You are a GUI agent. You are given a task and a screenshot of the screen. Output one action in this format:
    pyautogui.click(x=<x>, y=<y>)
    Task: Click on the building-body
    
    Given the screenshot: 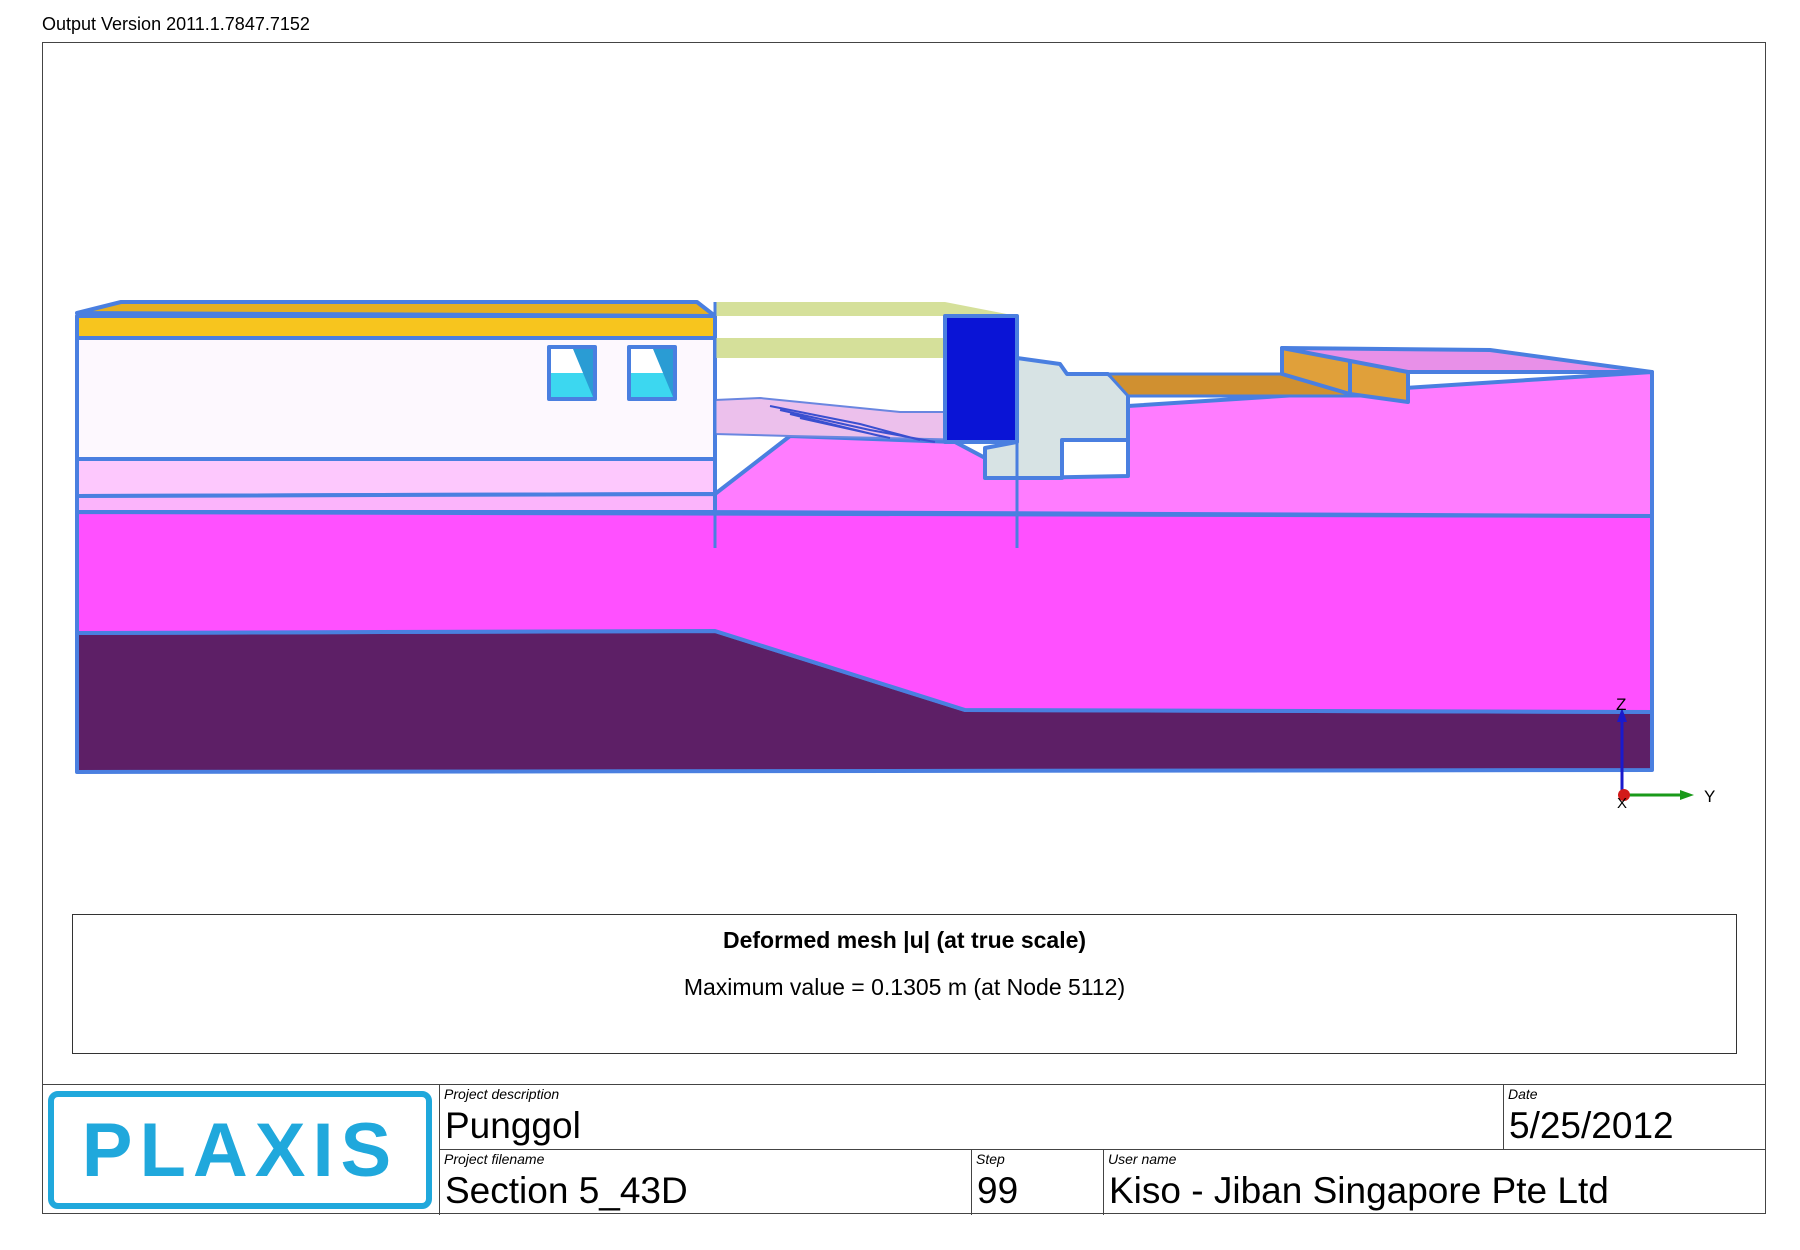 What is the action you would take?
    pyautogui.click(x=396, y=398)
    